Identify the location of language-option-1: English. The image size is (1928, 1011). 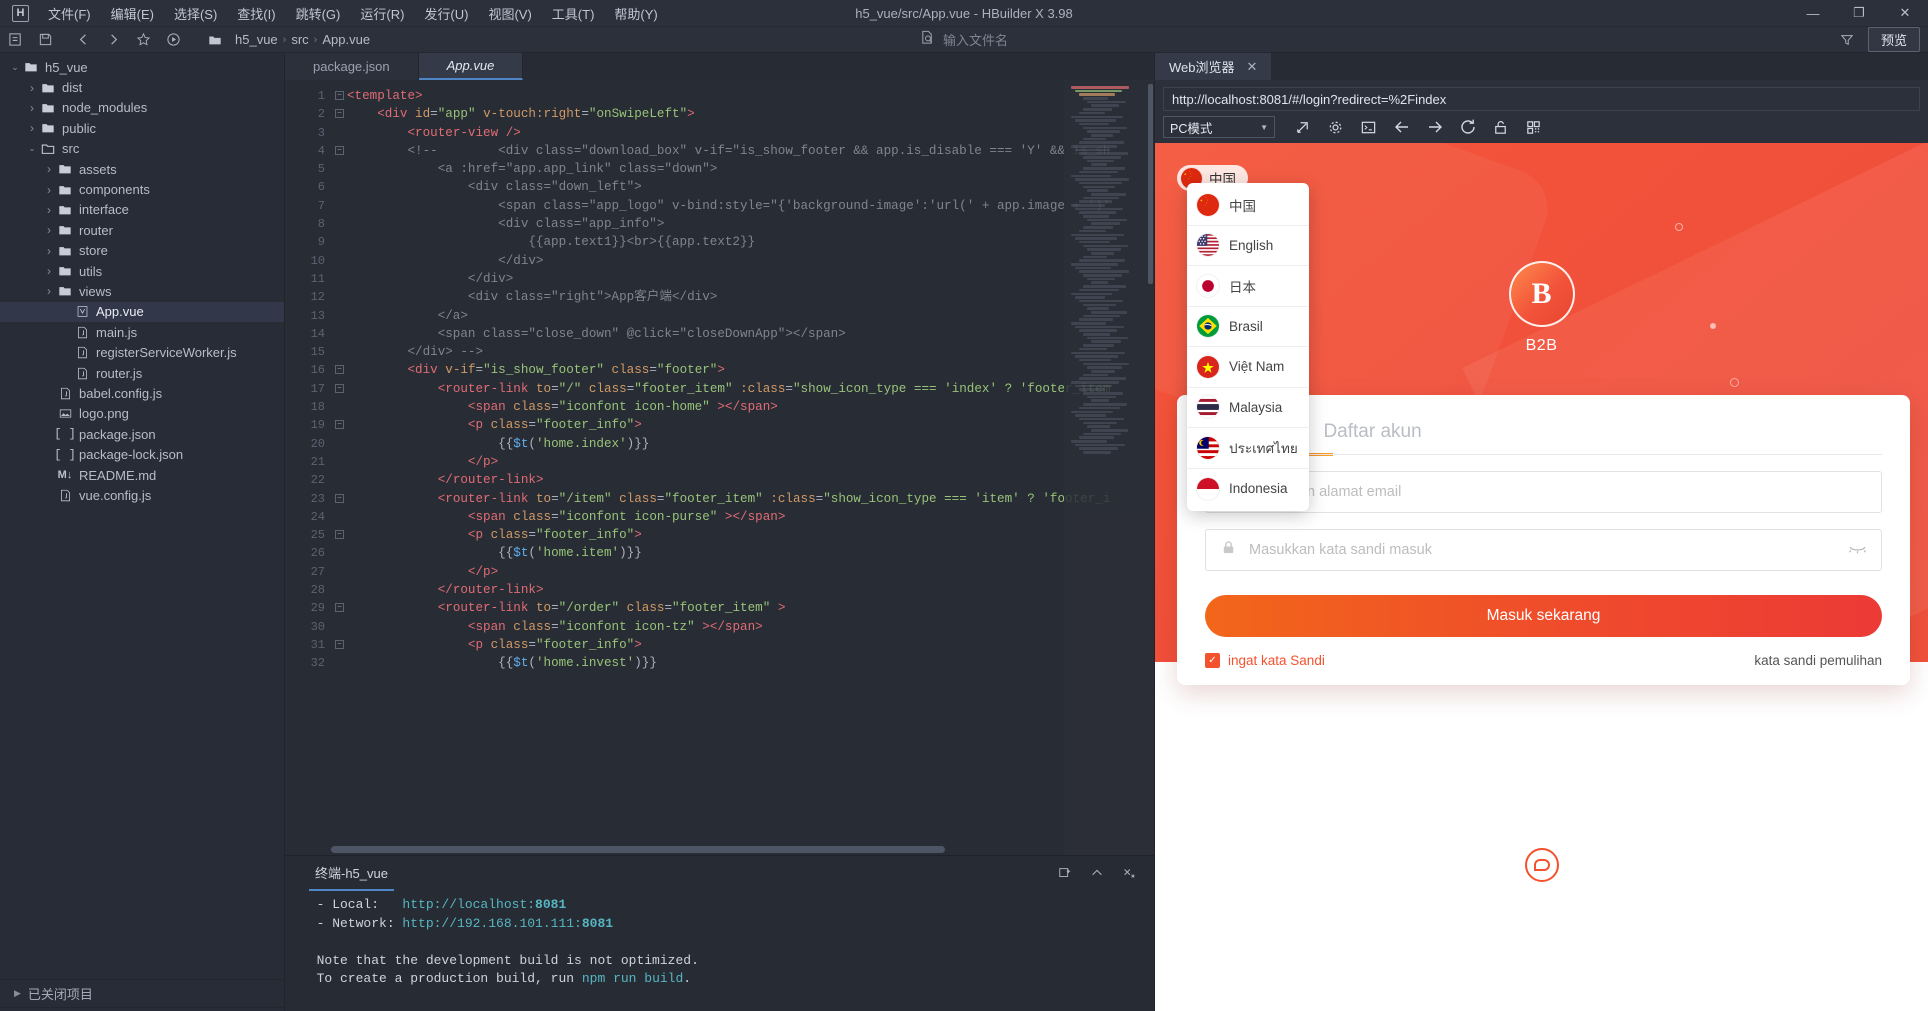
(1248, 246).